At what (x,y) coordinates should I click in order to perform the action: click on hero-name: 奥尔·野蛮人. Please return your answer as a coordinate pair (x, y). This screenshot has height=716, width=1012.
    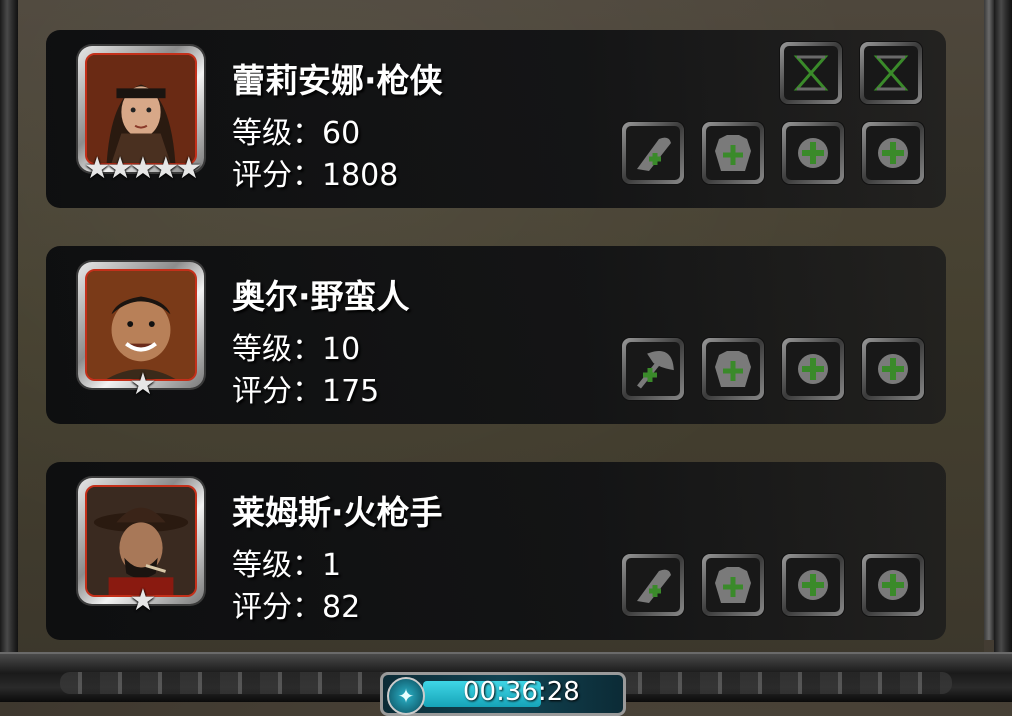
    Looking at the image, I should click on (321, 296).